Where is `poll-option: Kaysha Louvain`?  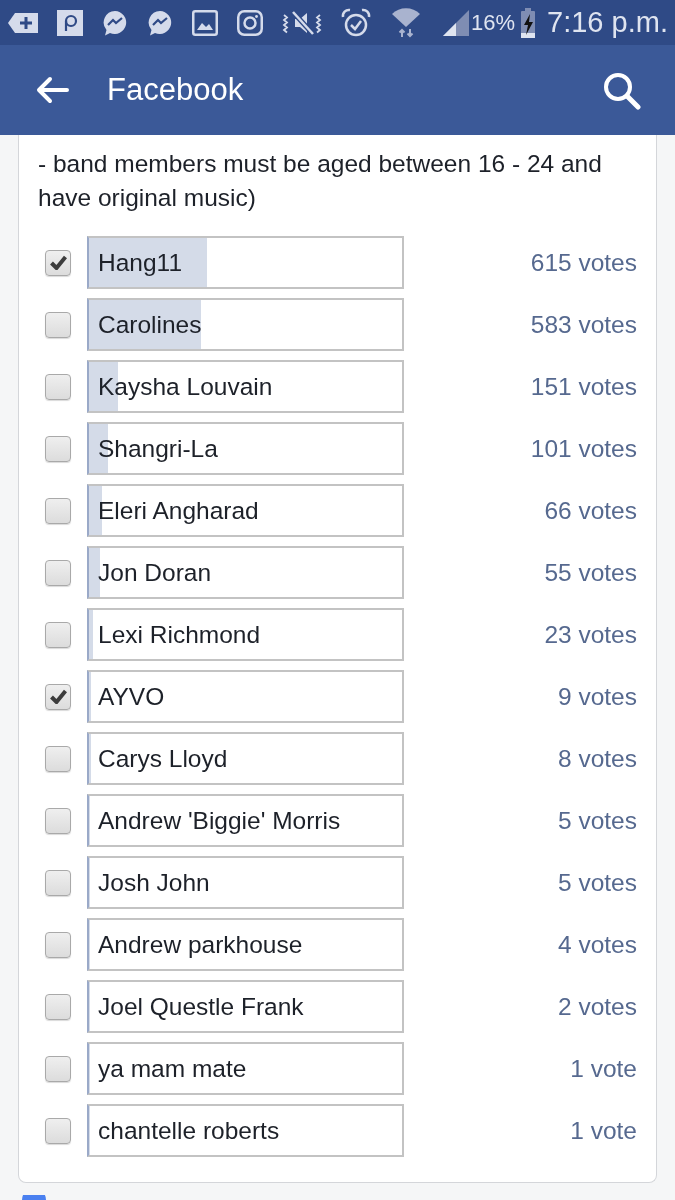 poll-option: Kaysha Louvain is located at coordinates (245, 386).